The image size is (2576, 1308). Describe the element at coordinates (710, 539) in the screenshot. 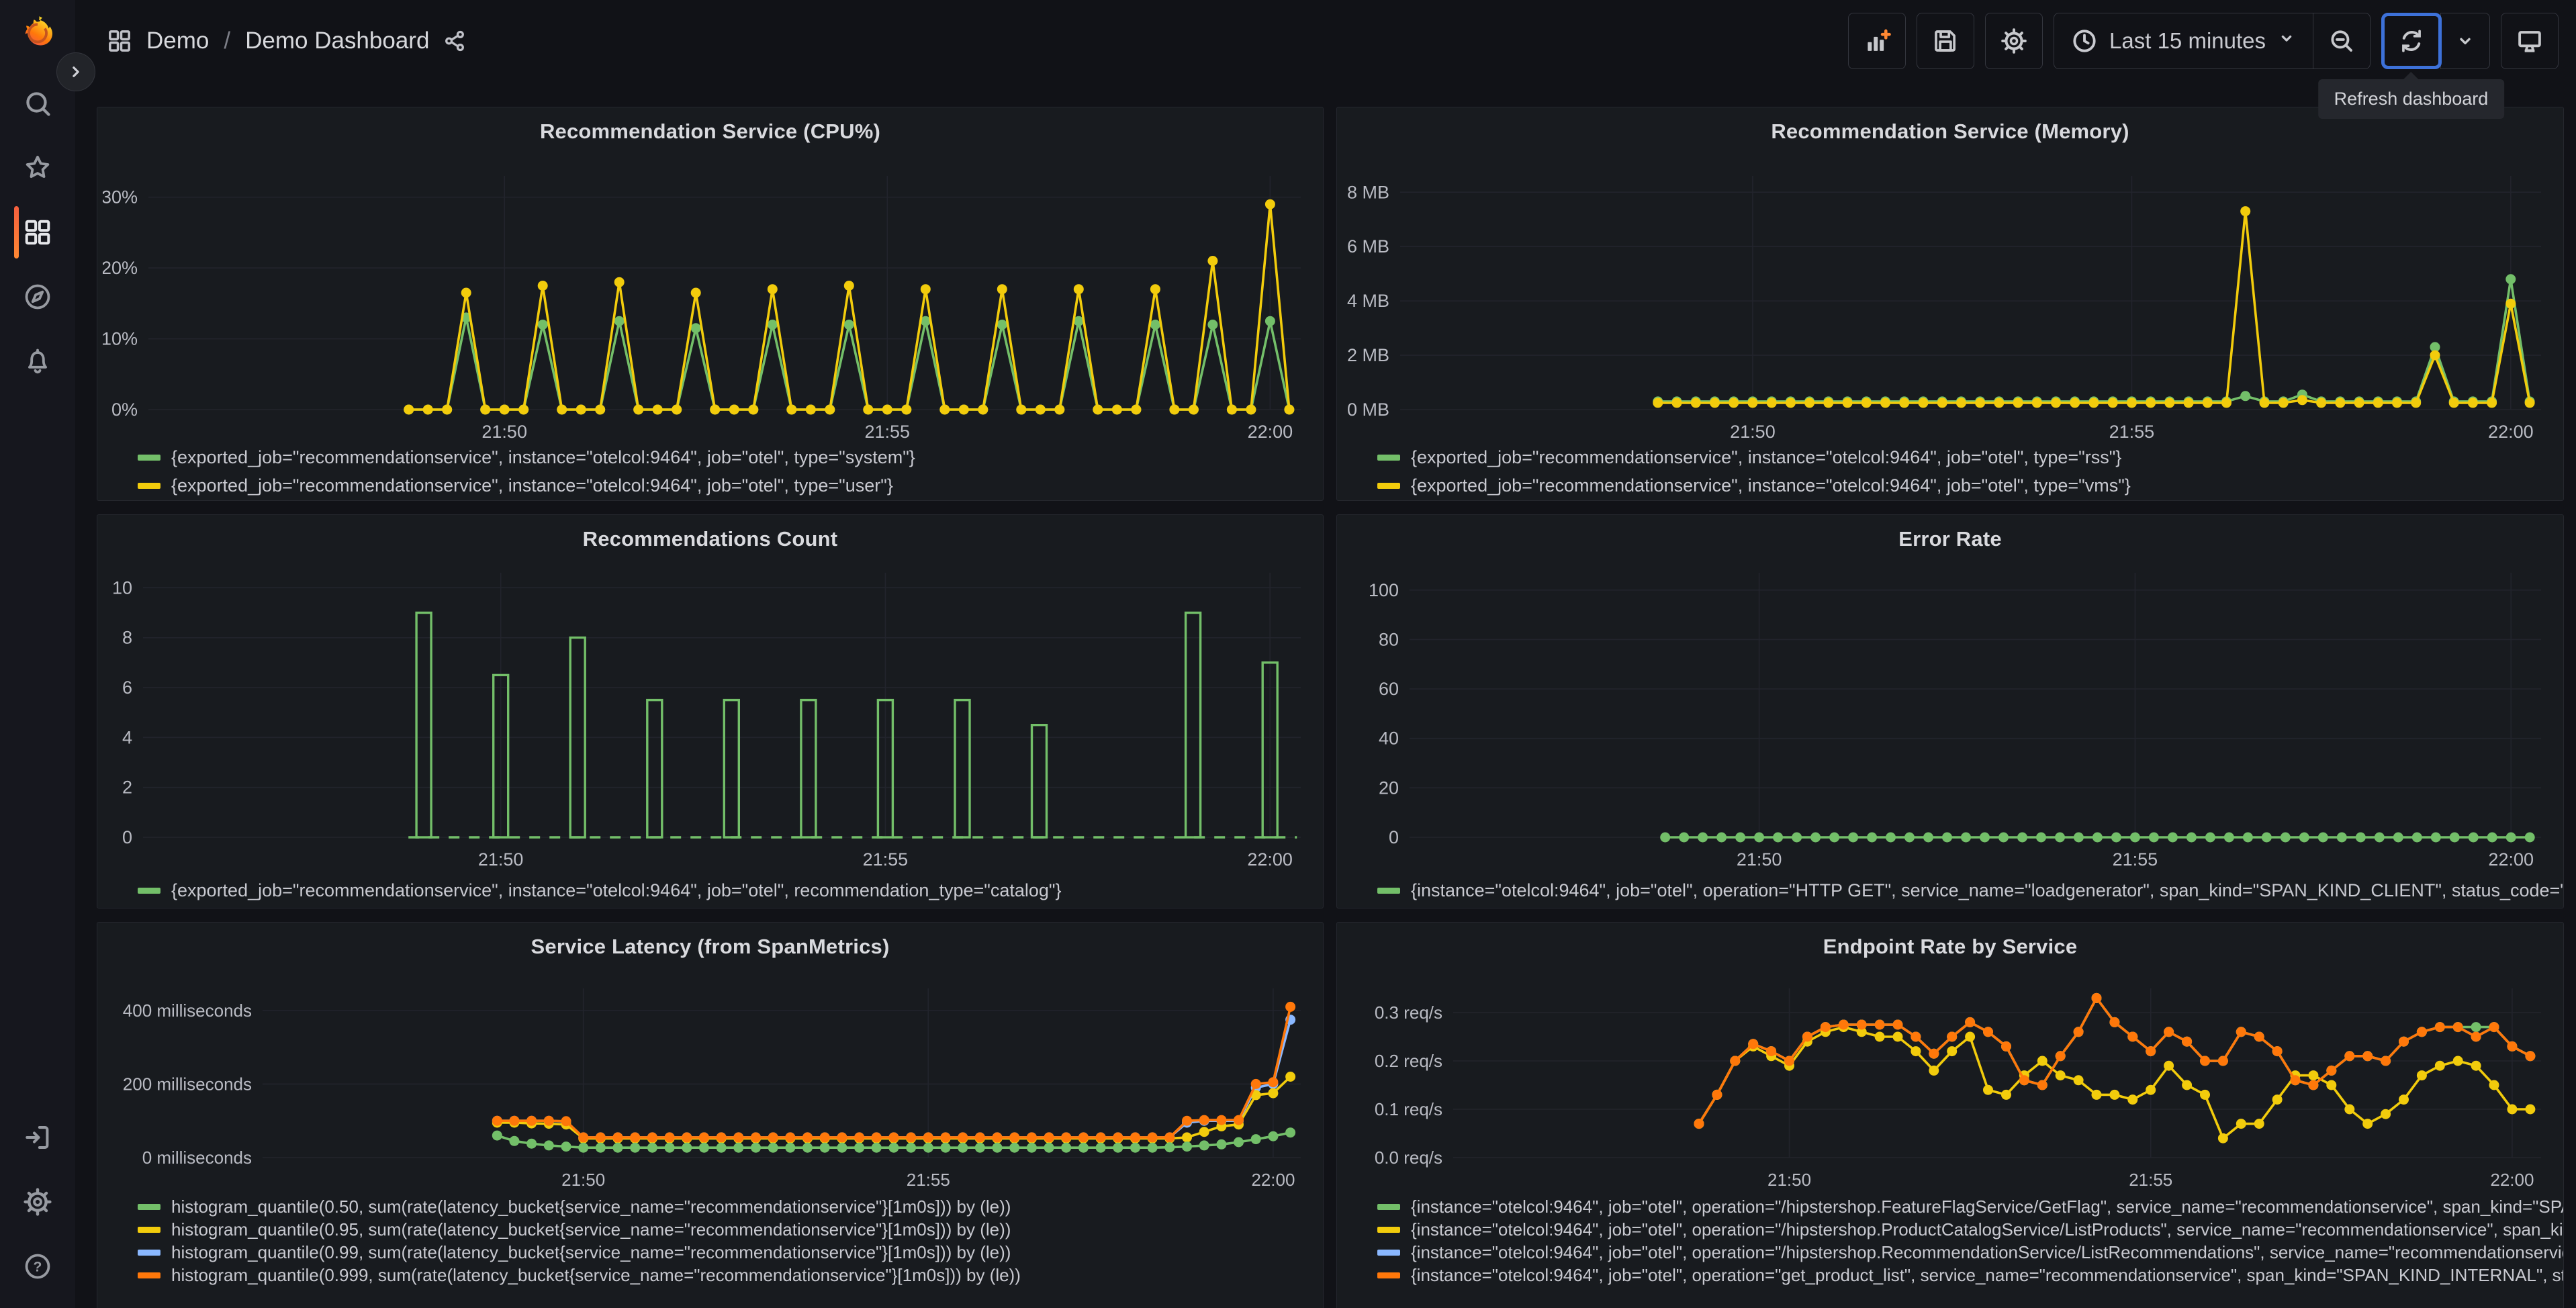

I see `panel-title-recommendations-count: Recommendations Count` at that location.